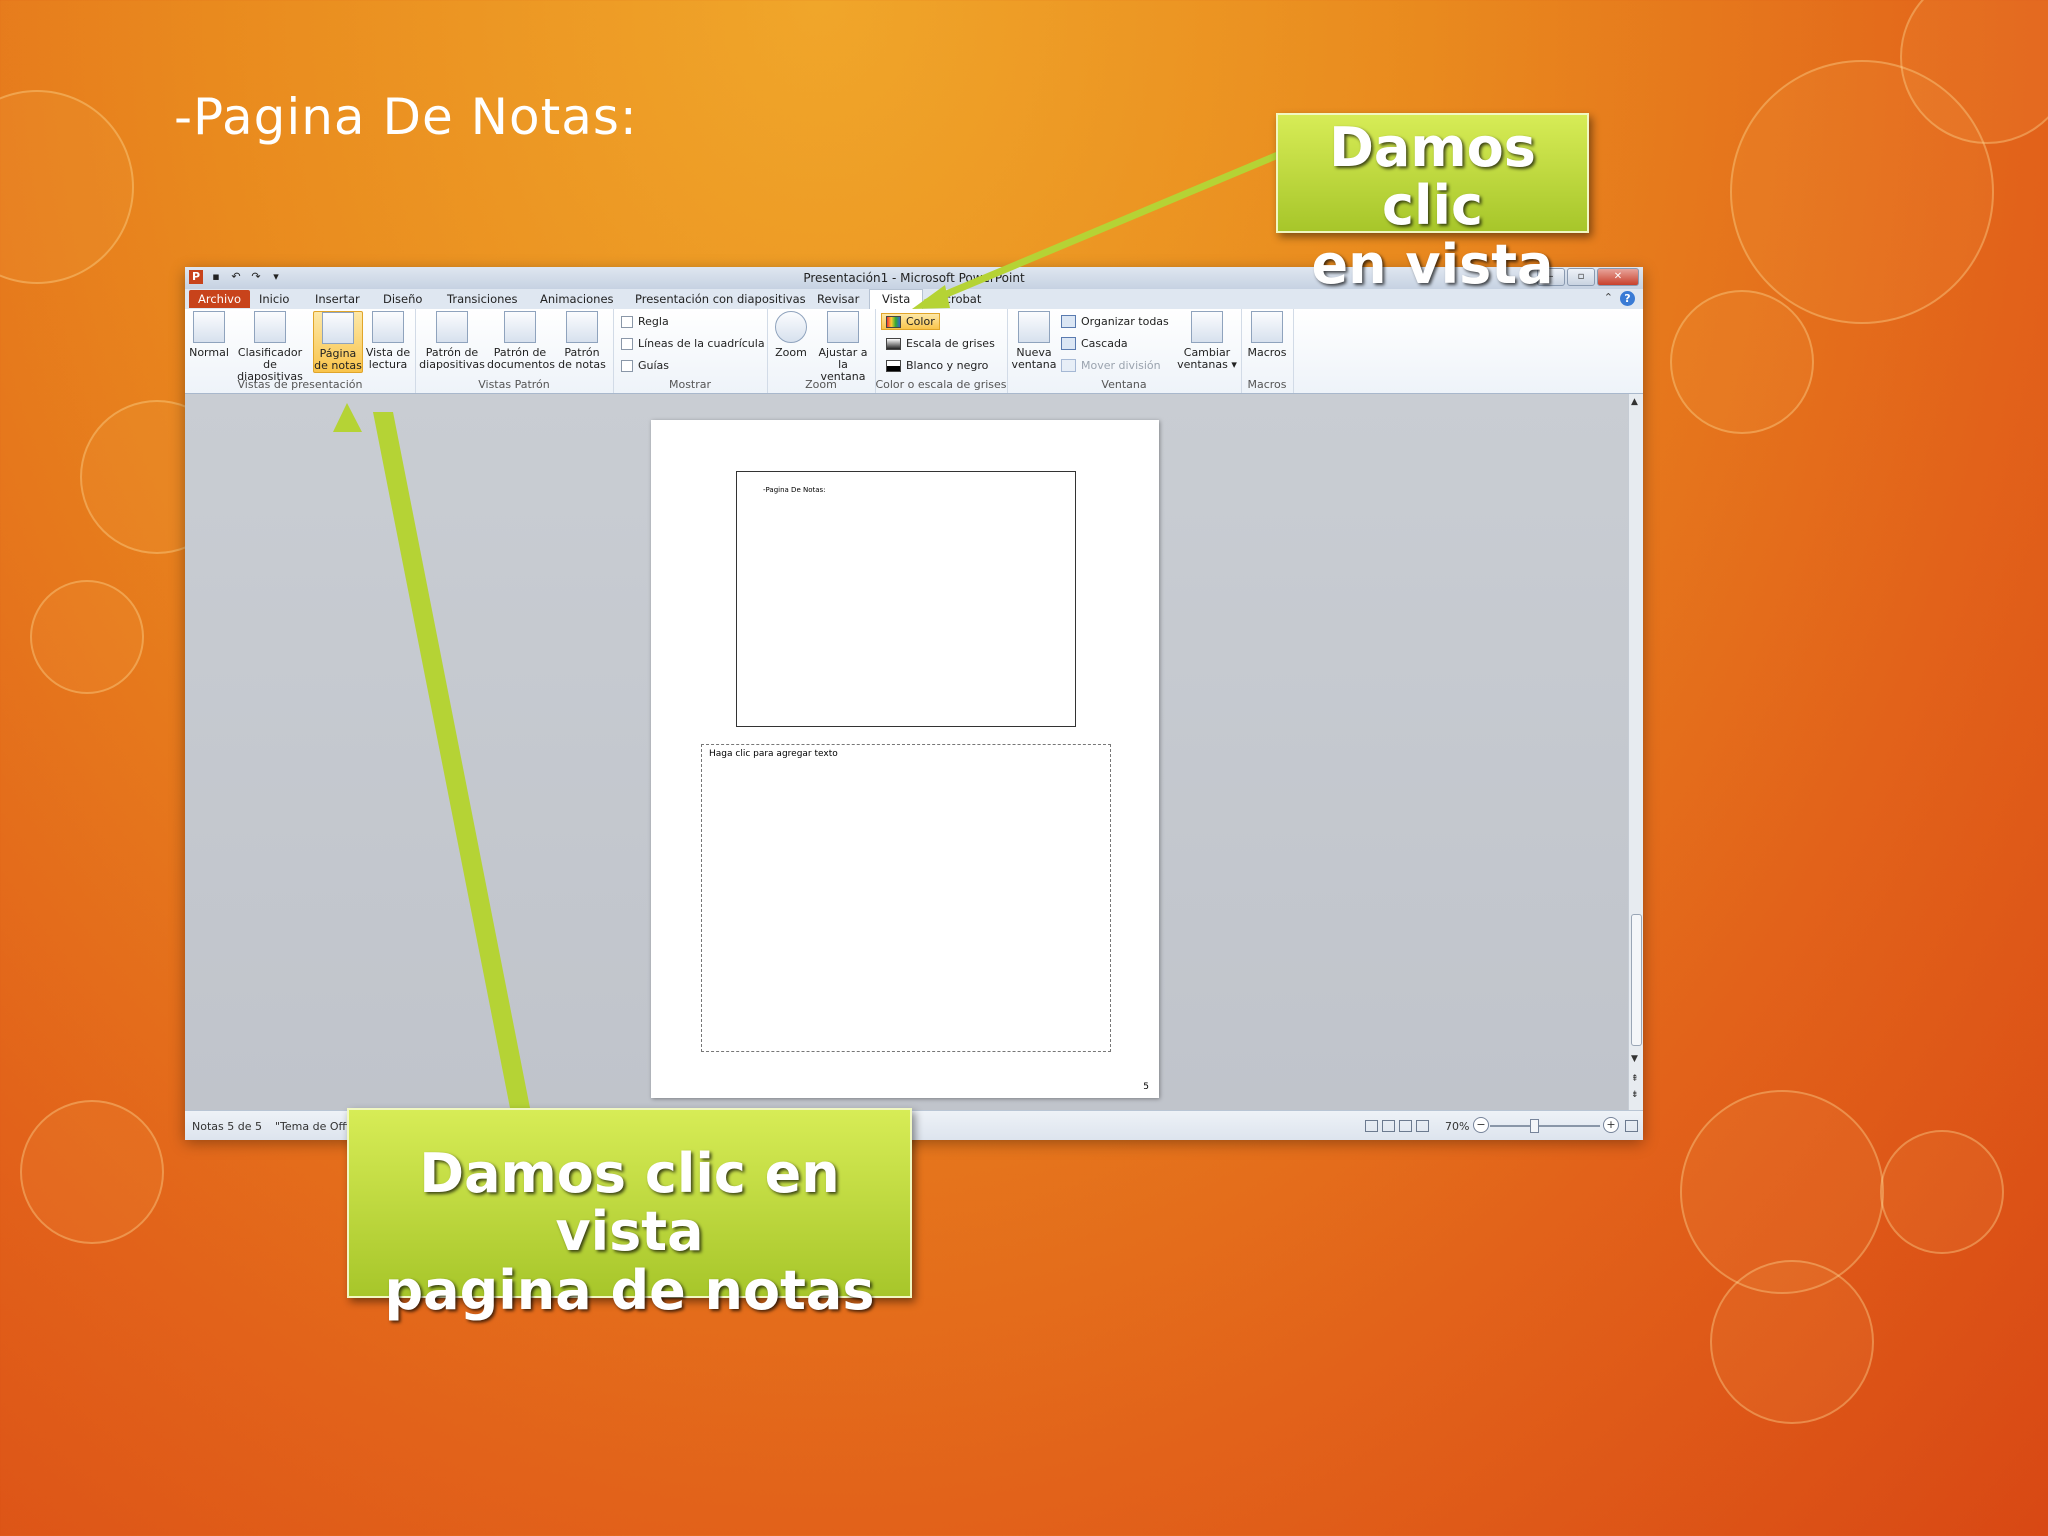  What do you see at coordinates (1068, 343) in the screenshot?
I see `cascade-icon` at bounding box center [1068, 343].